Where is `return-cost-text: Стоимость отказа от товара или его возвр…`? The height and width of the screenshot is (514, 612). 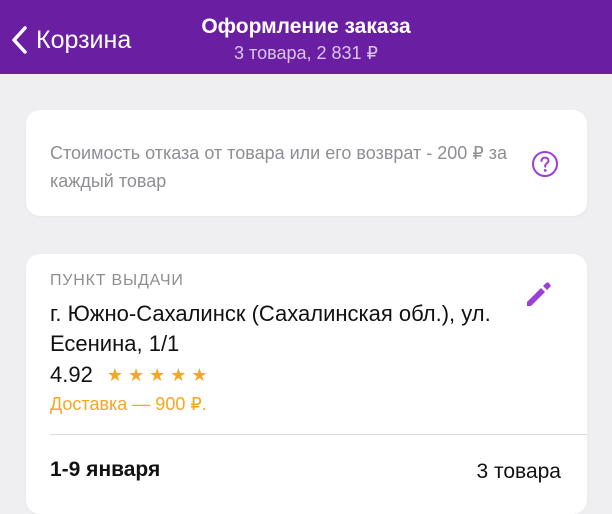
return-cost-text: Стоимость отказа от товара или его возвр… is located at coordinates (279, 167).